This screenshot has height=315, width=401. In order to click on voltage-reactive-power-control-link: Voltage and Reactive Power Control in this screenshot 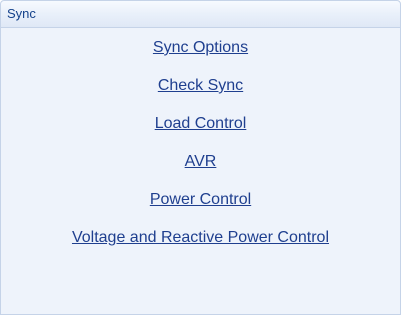, I will do `click(200, 238)`.